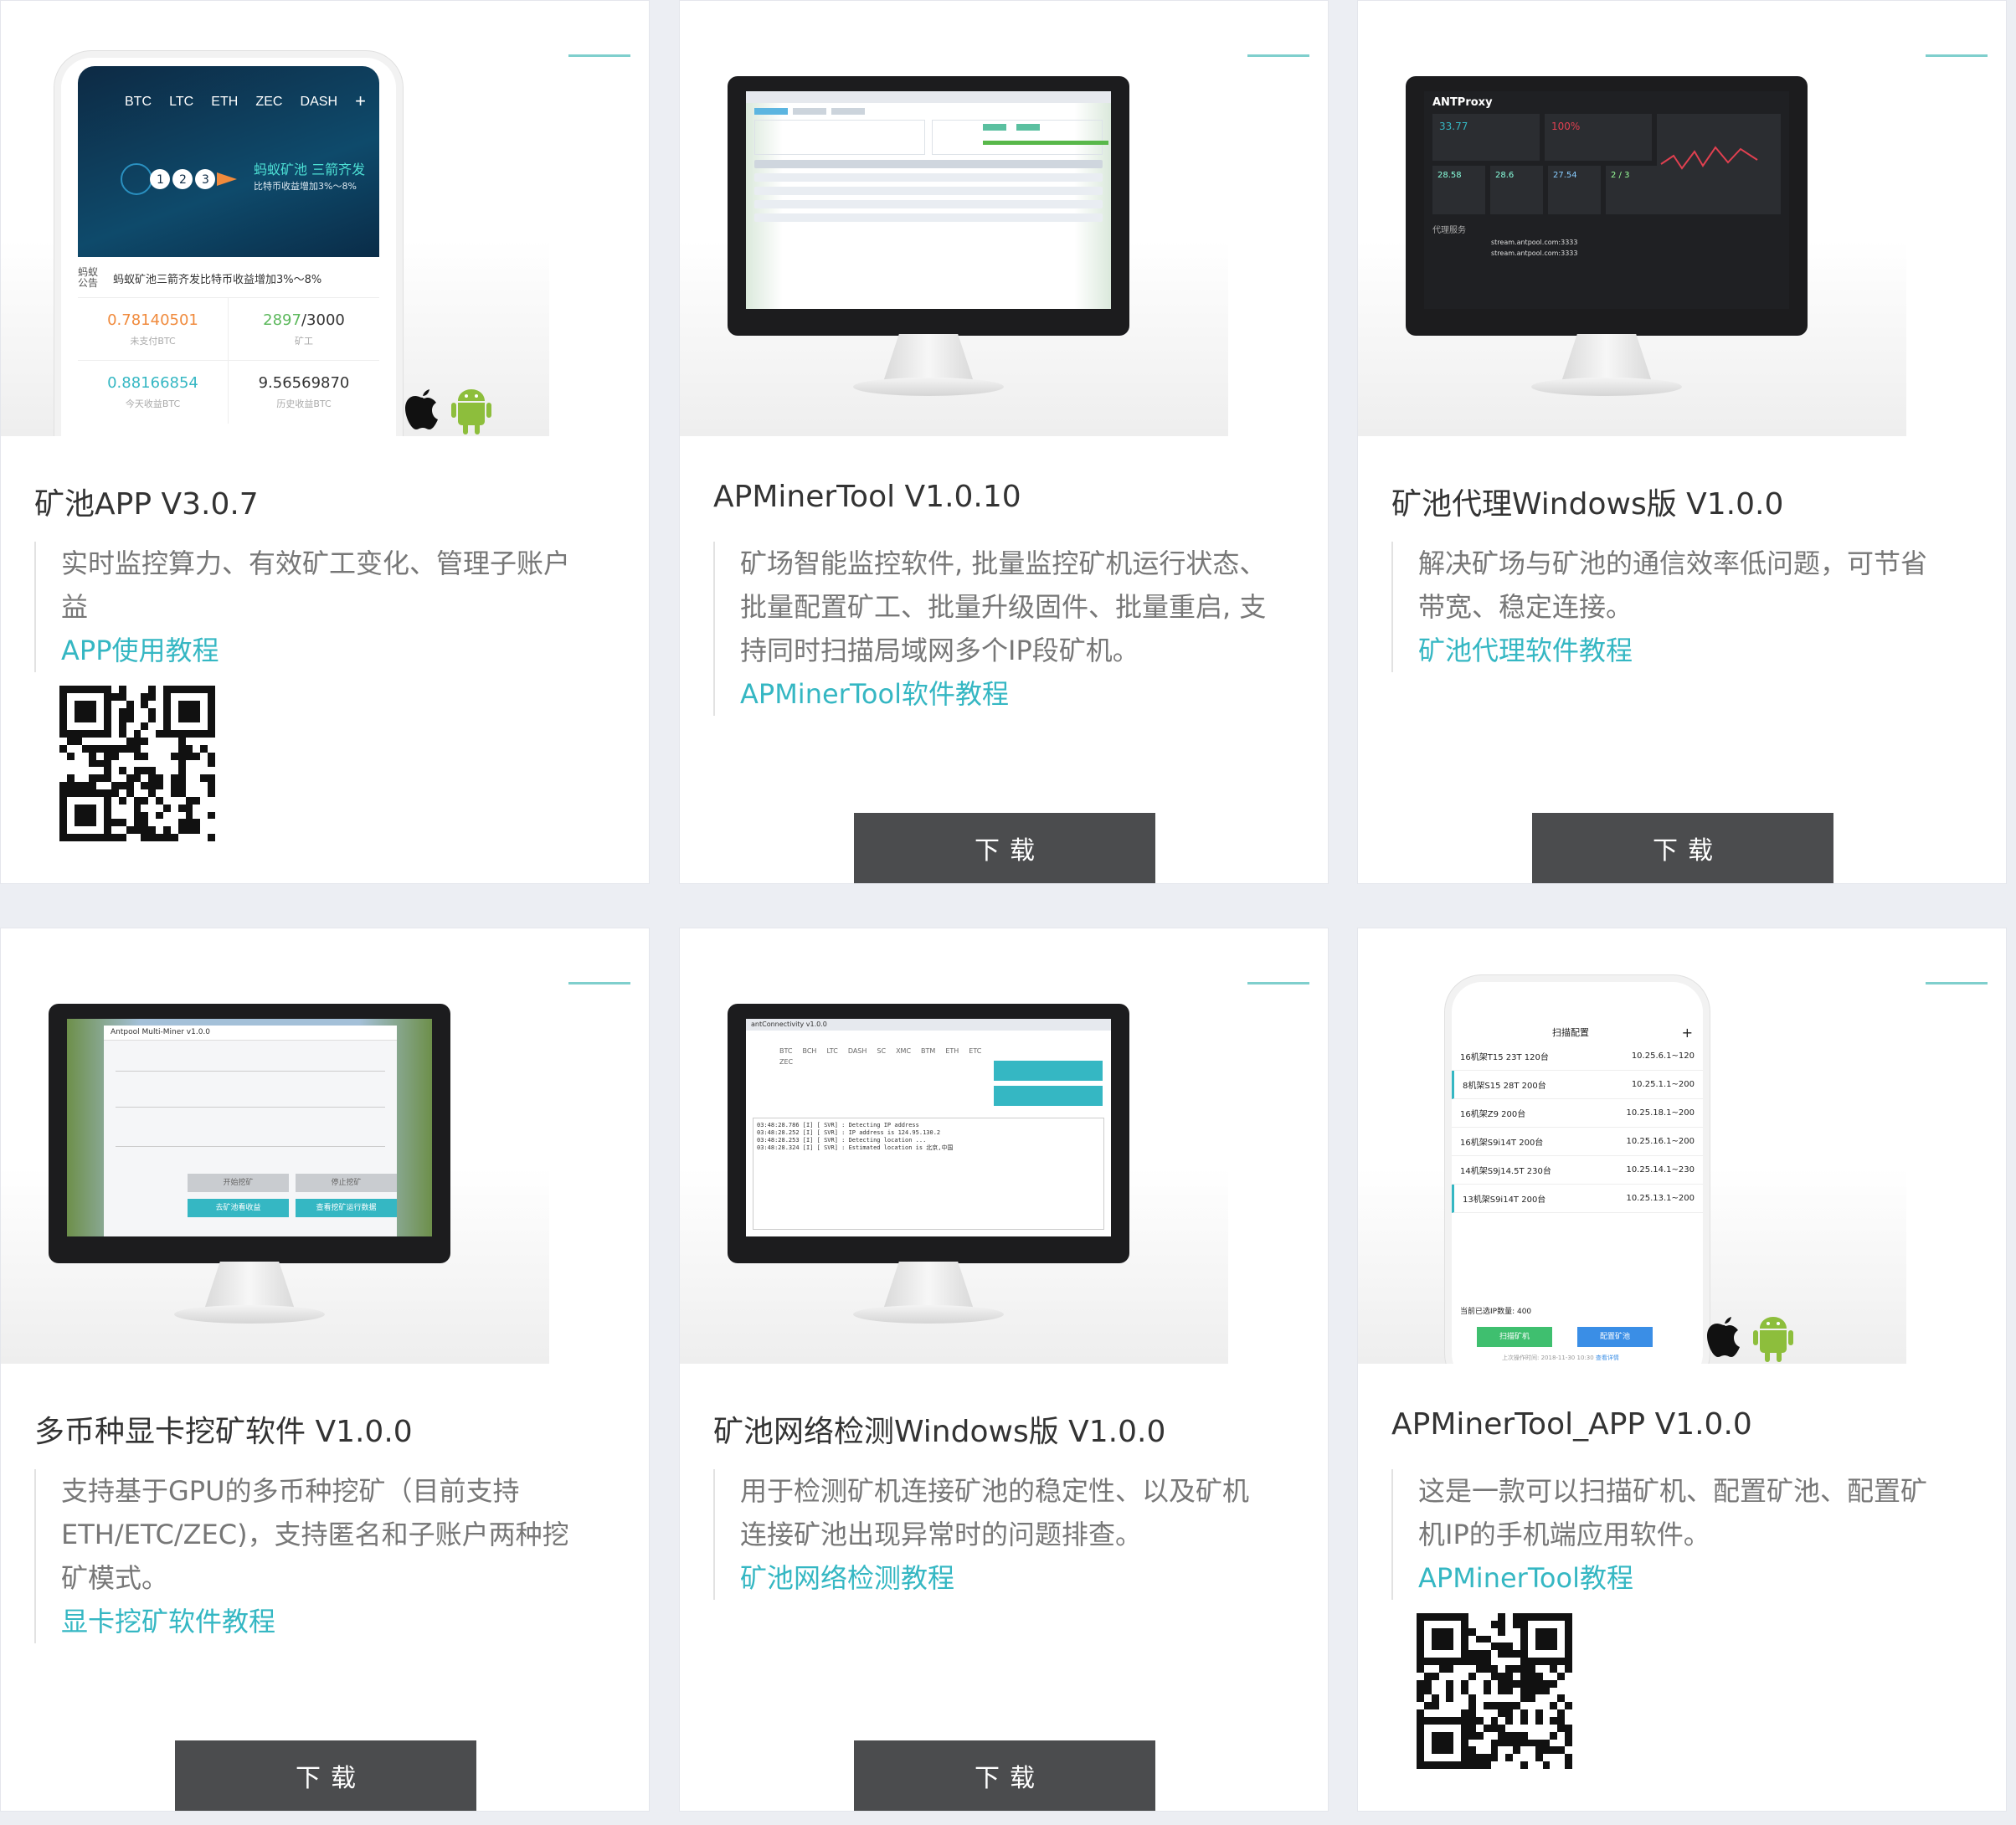  Describe the element at coordinates (1683, 650) in the screenshot. I see `tutorial-link: 矿池代理软件教程` at that location.